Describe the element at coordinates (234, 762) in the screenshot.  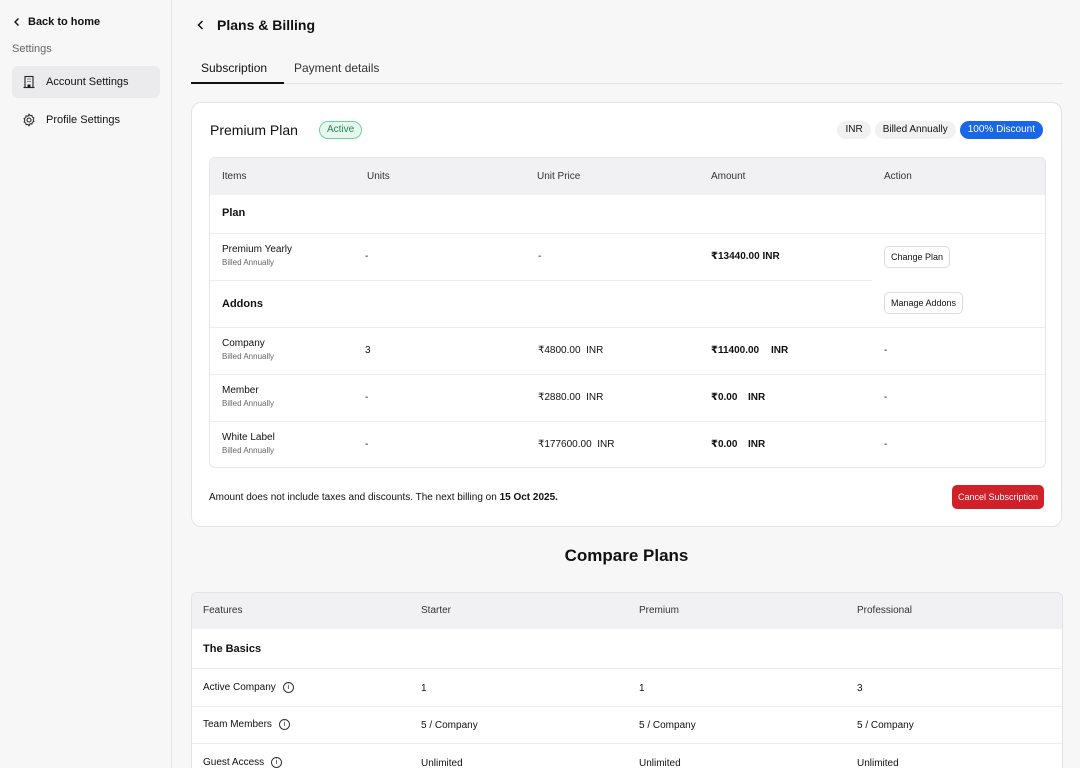
I see `feature-name: Guest Access` at that location.